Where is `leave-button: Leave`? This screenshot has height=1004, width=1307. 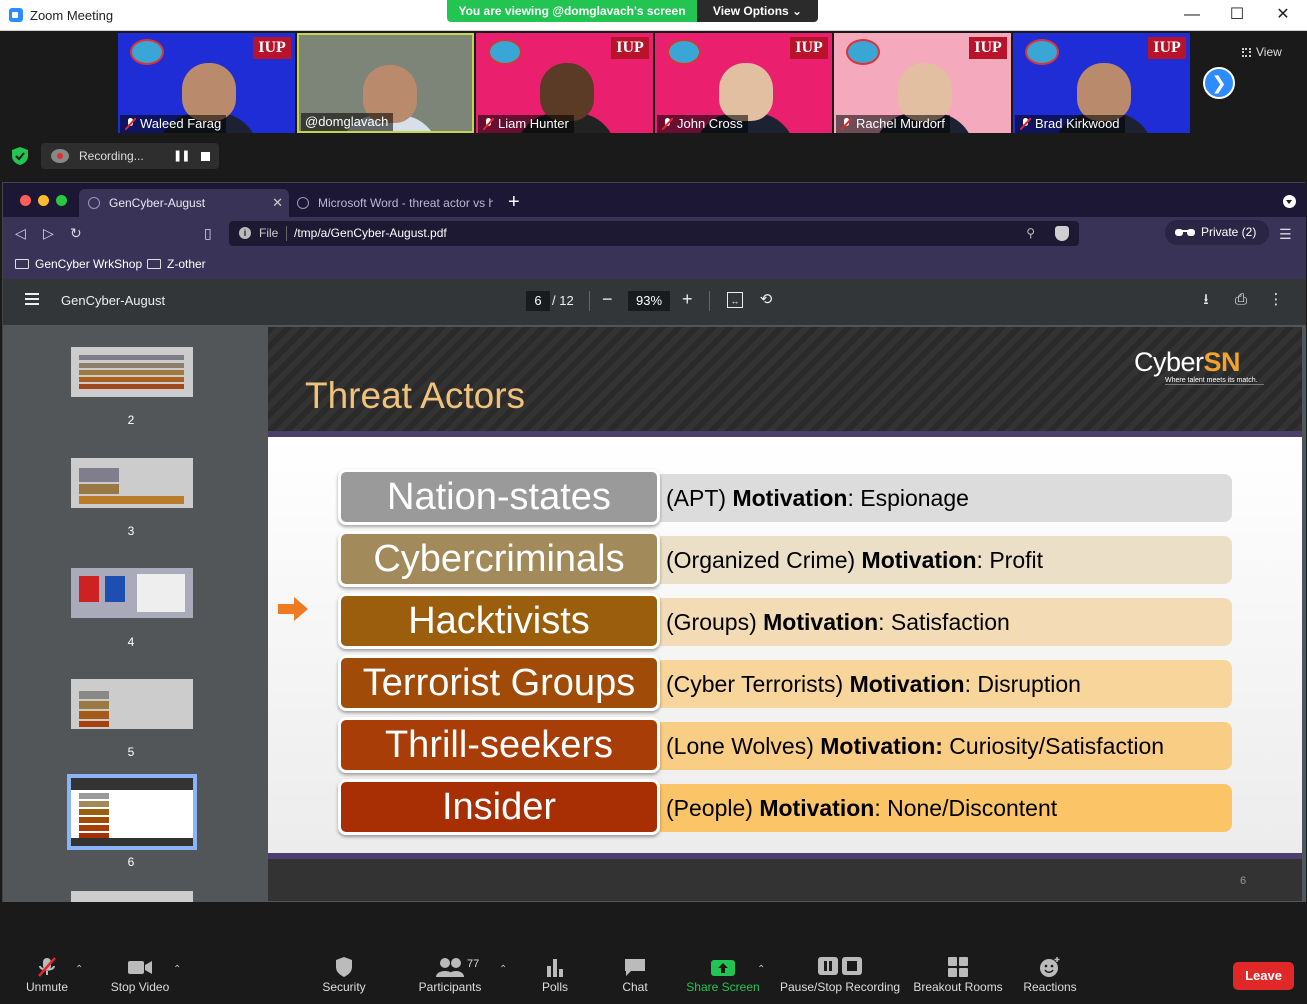
leave-button: Leave is located at coordinates (1263, 976).